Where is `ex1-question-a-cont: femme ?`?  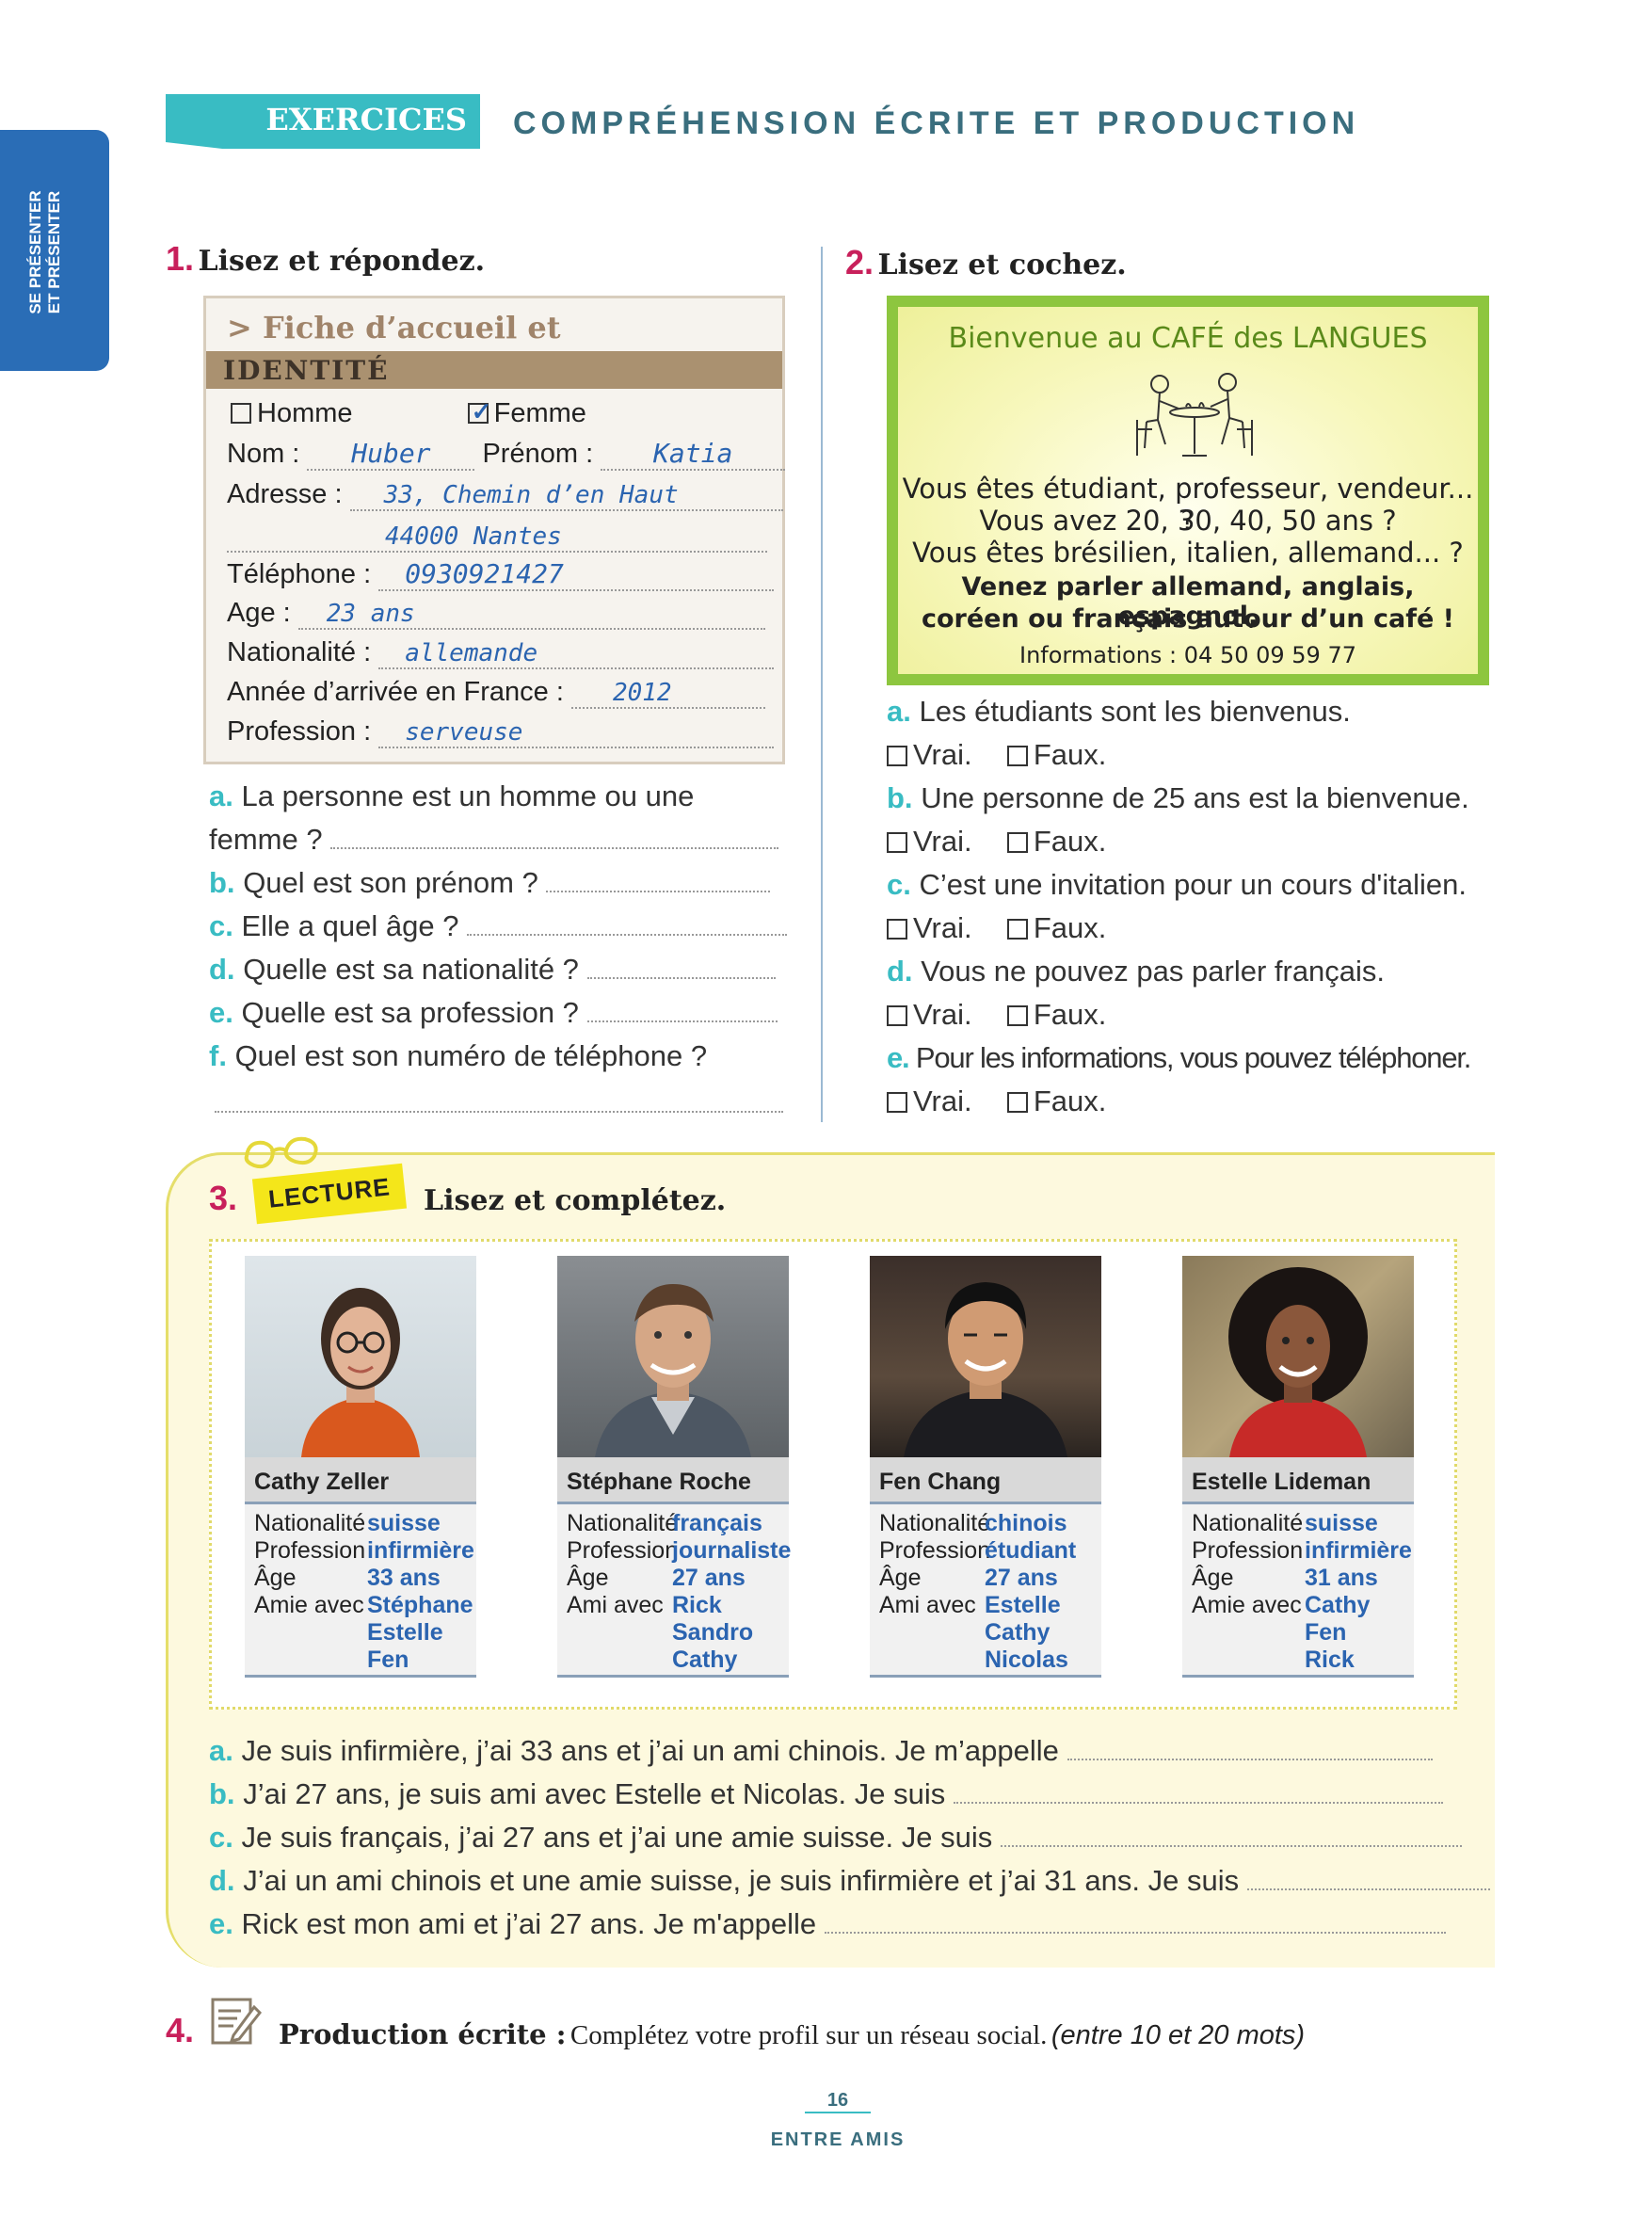 ex1-question-a-cont: femme ? is located at coordinates (494, 840).